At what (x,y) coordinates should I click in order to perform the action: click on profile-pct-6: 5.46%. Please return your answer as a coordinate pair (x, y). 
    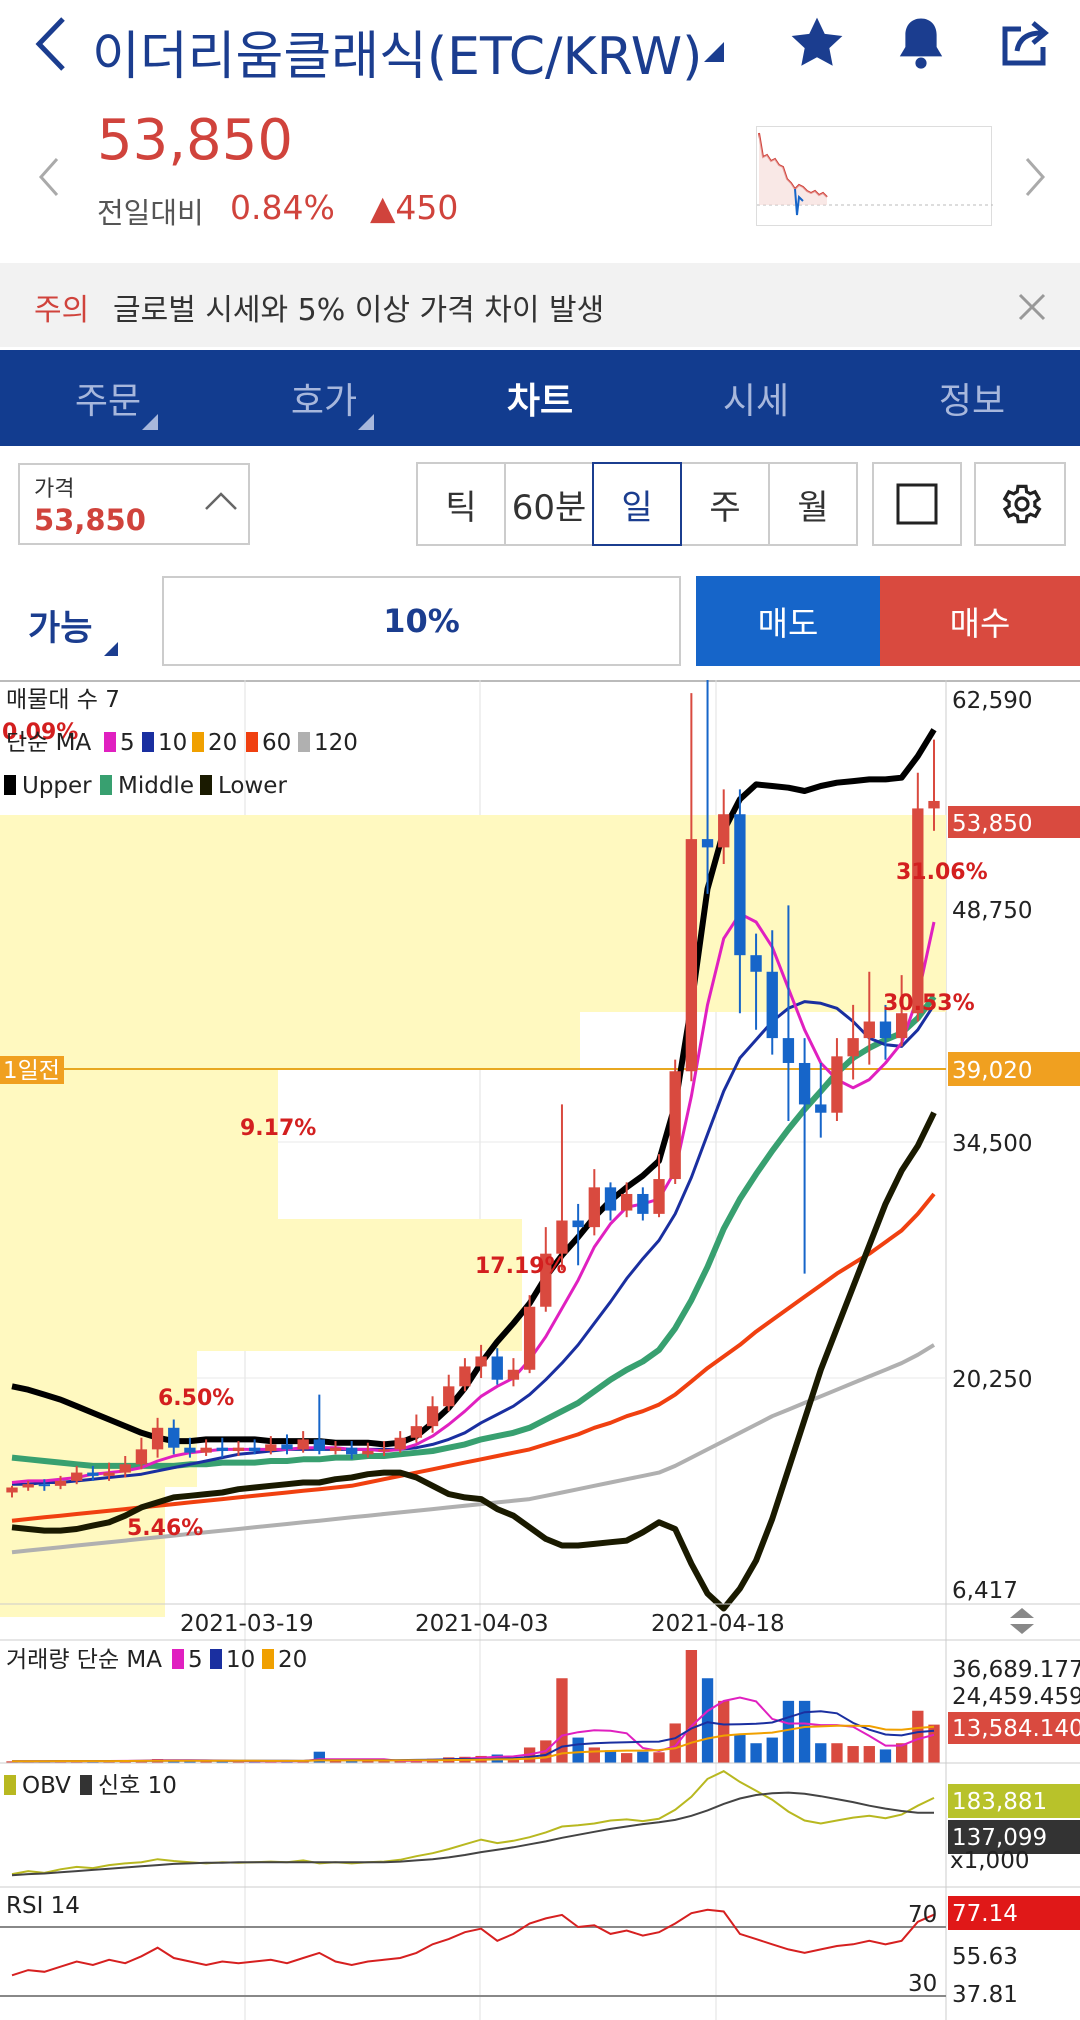
    Looking at the image, I should click on (165, 1528).